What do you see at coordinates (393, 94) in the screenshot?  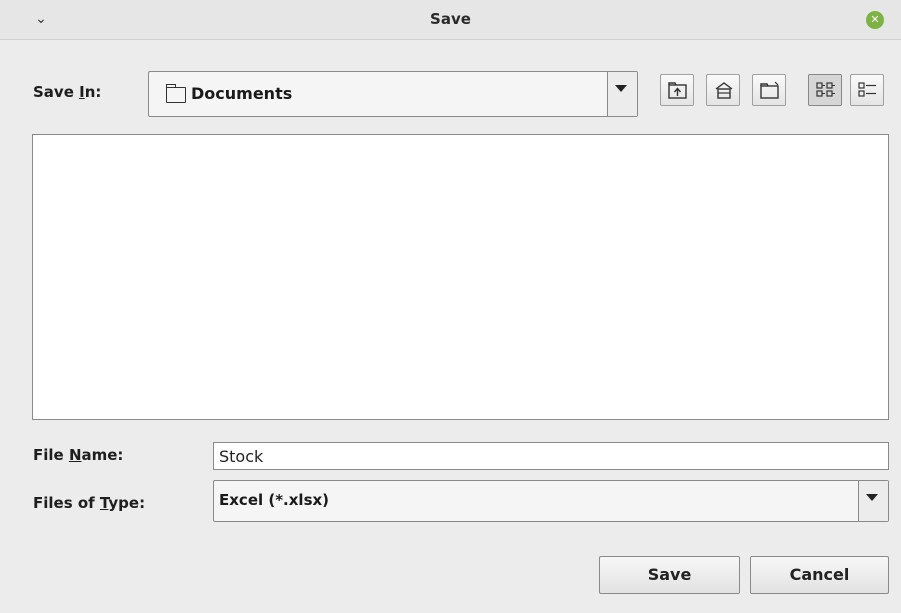 I see `save-in-combo: Documents` at bounding box center [393, 94].